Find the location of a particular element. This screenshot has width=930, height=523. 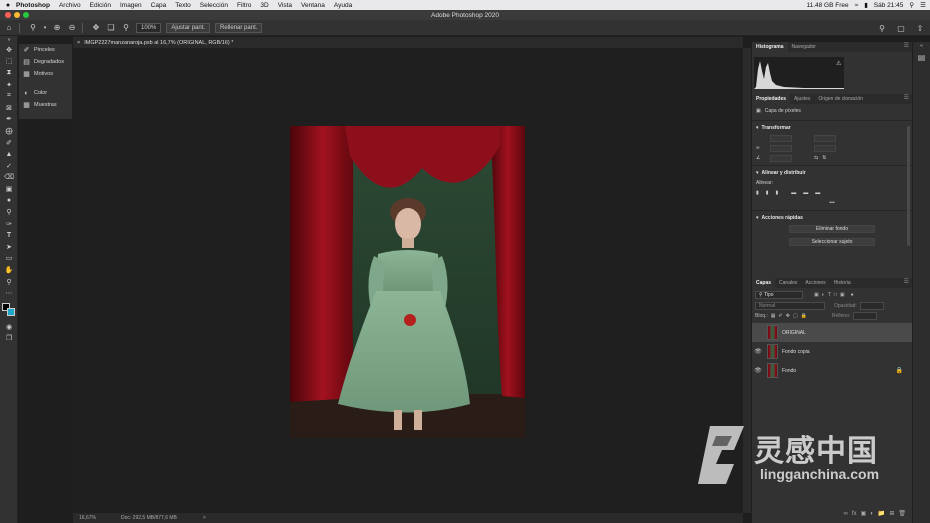

color-swatches is located at coordinates (9, 310).